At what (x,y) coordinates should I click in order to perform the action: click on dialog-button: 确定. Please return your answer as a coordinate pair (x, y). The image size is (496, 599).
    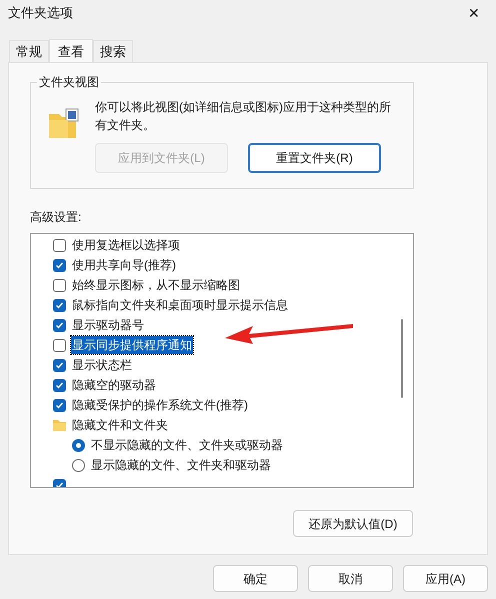
    Looking at the image, I should click on (255, 578).